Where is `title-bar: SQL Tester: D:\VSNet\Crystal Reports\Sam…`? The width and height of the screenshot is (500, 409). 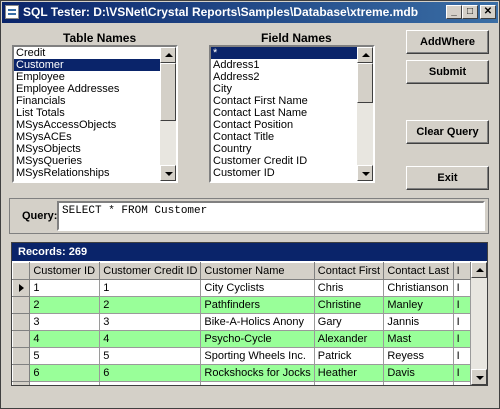
title-bar: SQL Tester: D:\VSNet\Crystal Reports\Sam… is located at coordinates (250, 12).